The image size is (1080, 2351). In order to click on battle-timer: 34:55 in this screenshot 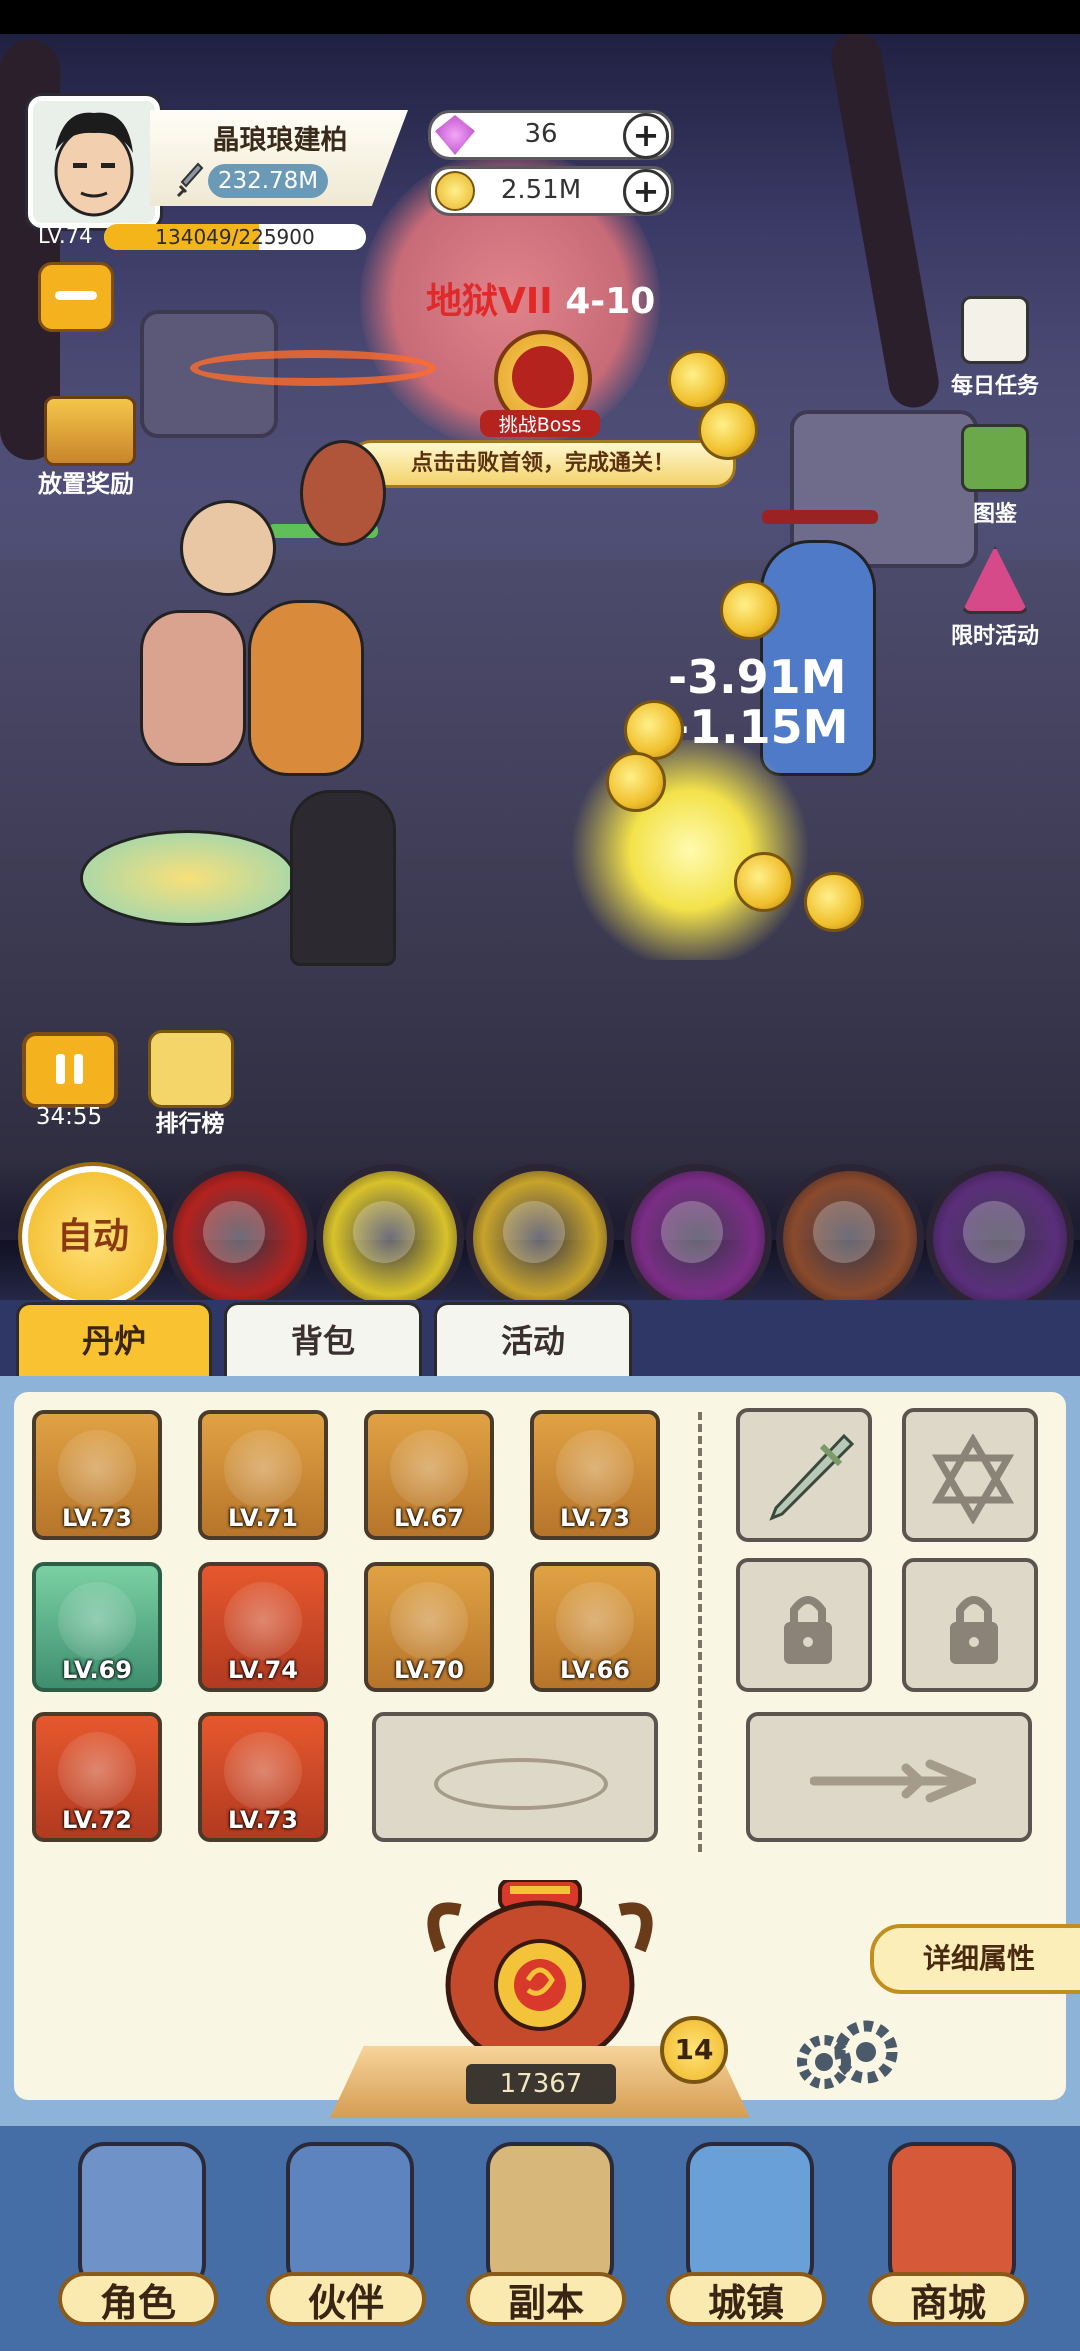, I will do `click(69, 1117)`.